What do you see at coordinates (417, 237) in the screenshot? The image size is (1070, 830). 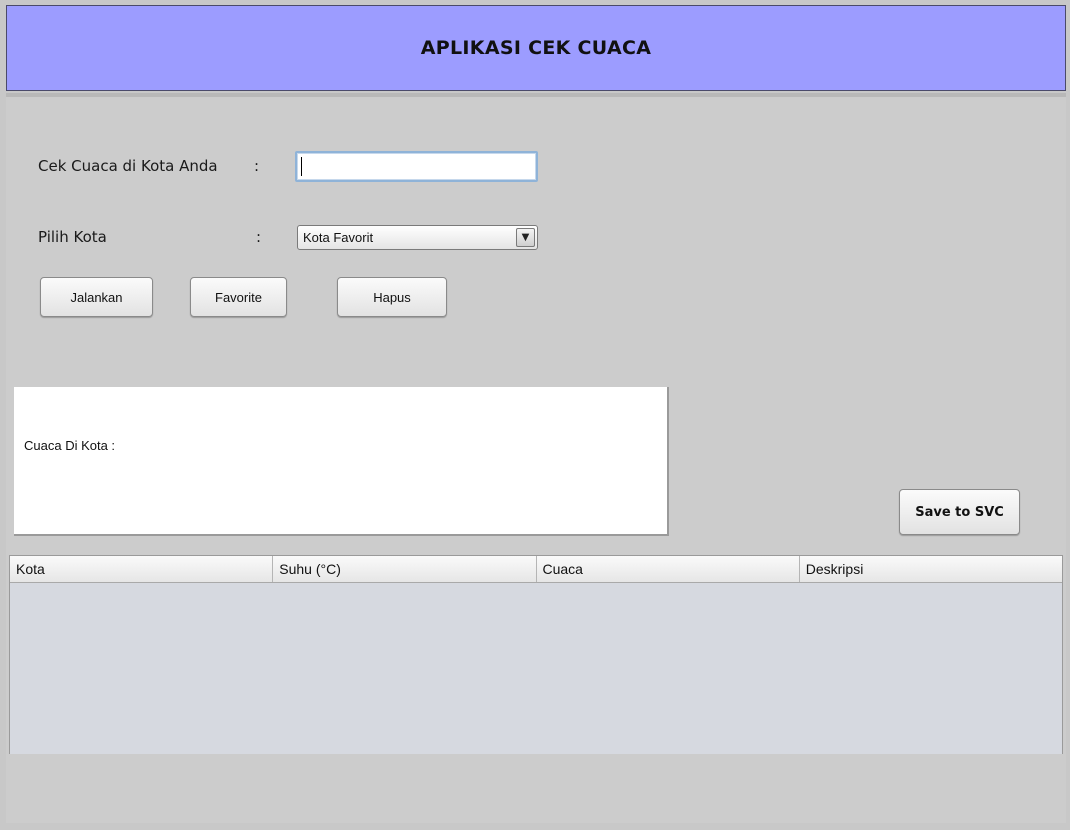 I see `city-select: Kota Favorit ▼` at bounding box center [417, 237].